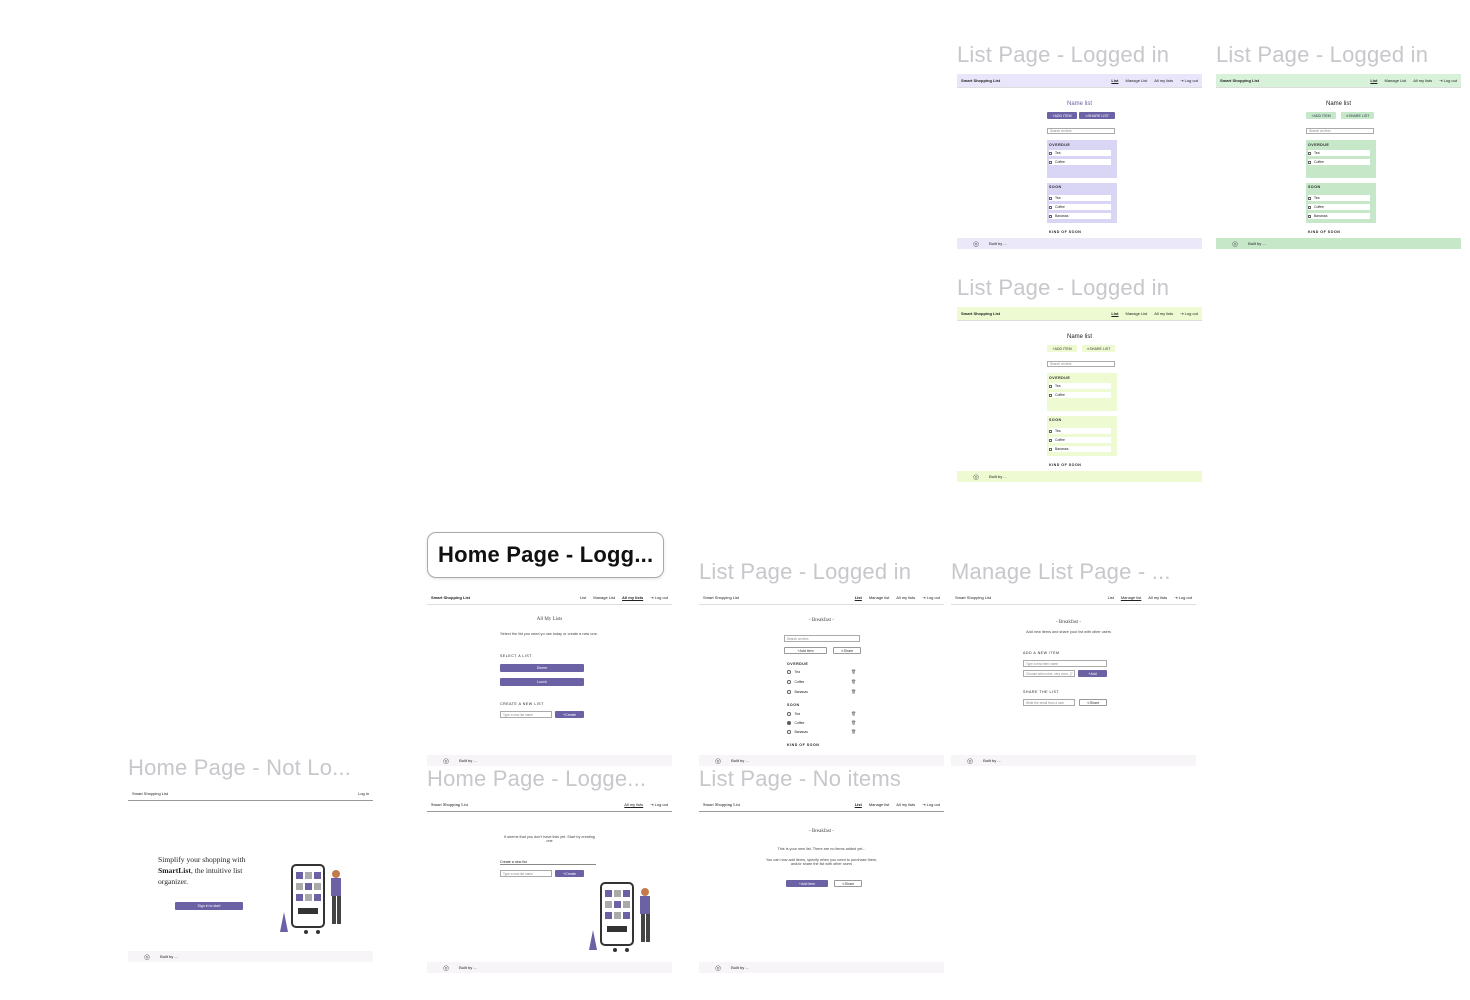 The image size is (1470, 1000). What do you see at coordinates (209, 906) in the screenshot?
I see `sign-in-button: Sign in to start` at bounding box center [209, 906].